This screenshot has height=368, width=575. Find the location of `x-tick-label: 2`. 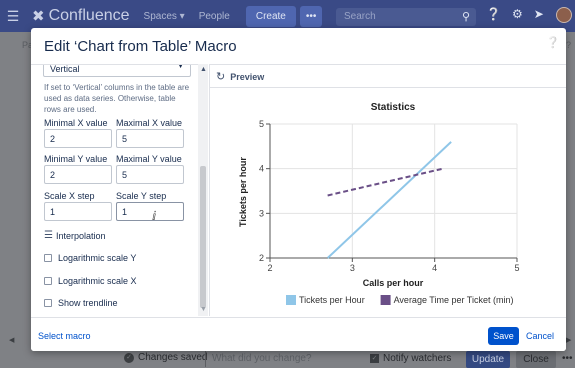

x-tick-label: 2 is located at coordinates (269, 268).